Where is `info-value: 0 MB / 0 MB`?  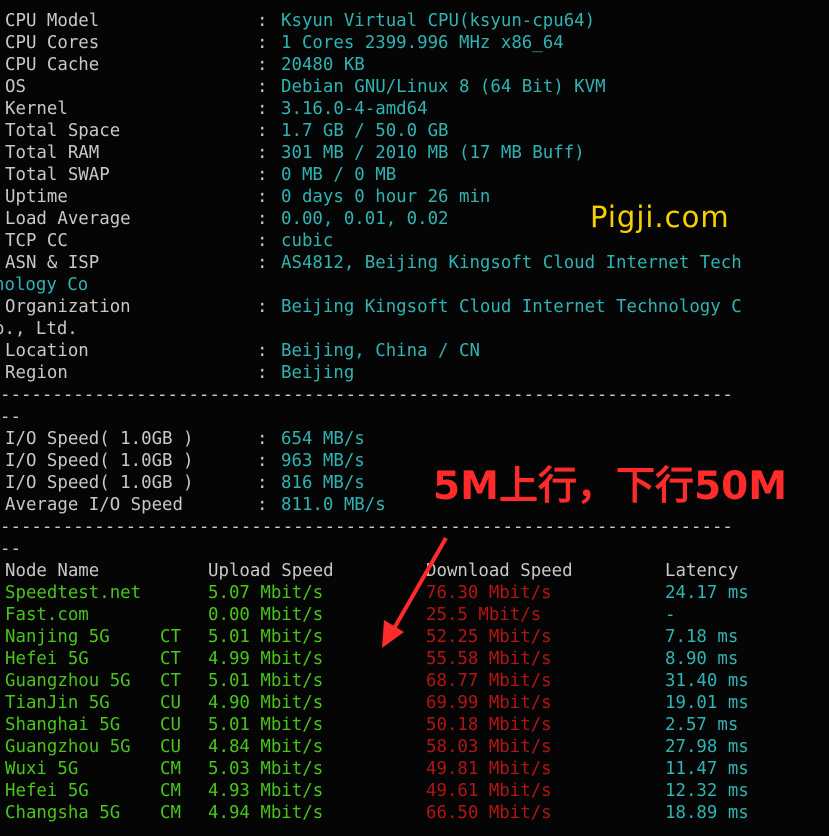
info-value: 0 MB / 0 MB is located at coordinates (339, 175).